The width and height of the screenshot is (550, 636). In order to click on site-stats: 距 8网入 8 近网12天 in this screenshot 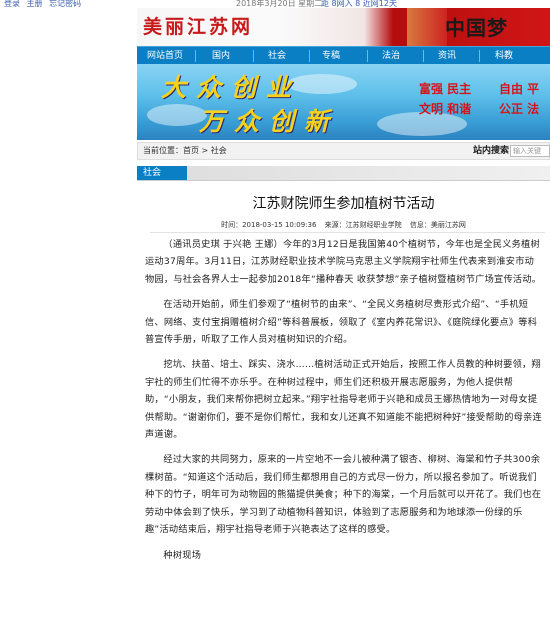, I will do `click(359, 4)`.